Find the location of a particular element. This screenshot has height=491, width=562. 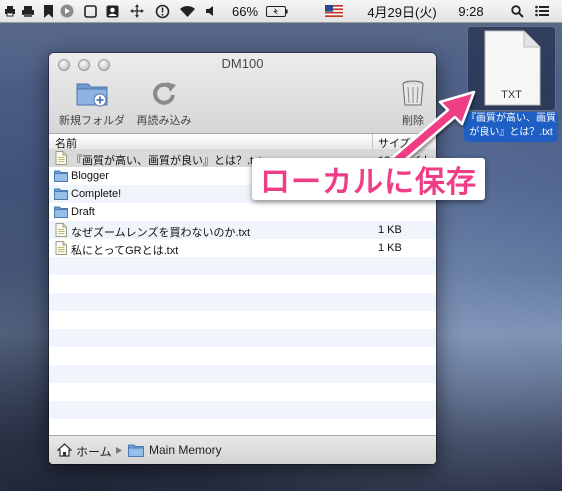

annotation-label: ローカルに保存 is located at coordinates (368, 179).